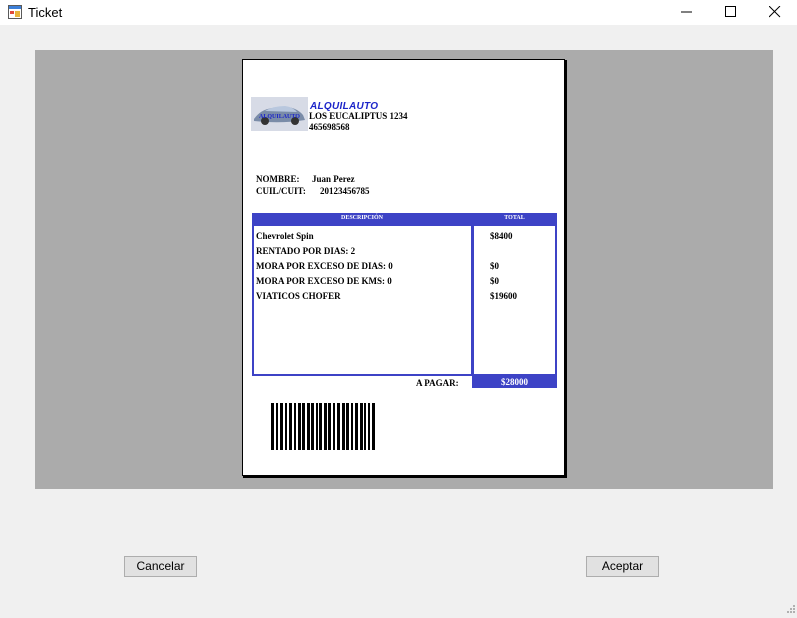 The image size is (797, 618). Describe the element at coordinates (333, 179) in the screenshot. I see `client-name-value: Juan Perez` at that location.